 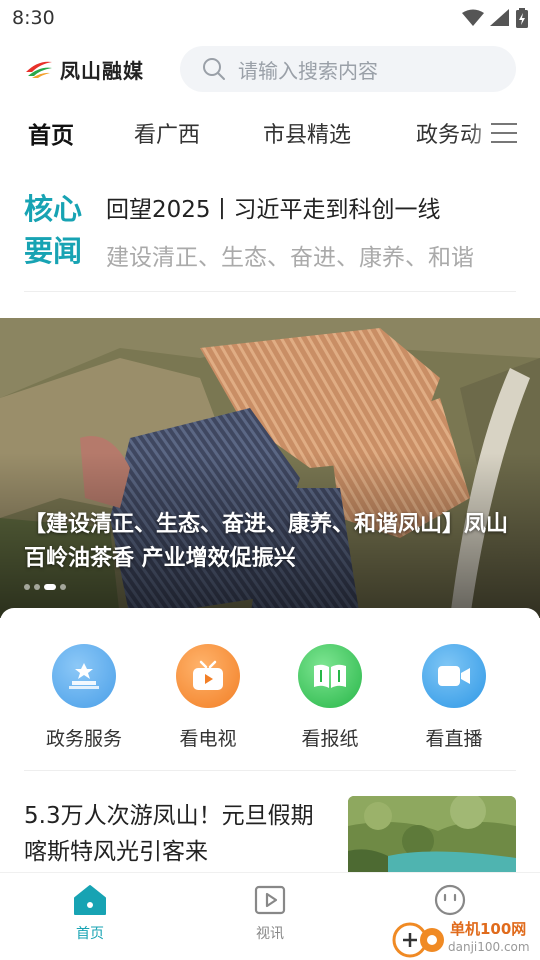 I want to click on banner-dot-active, so click(x=50, y=587).